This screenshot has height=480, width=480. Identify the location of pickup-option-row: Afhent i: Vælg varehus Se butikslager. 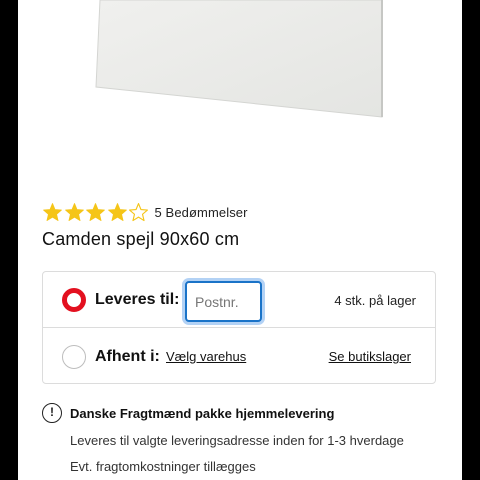
(239, 356).